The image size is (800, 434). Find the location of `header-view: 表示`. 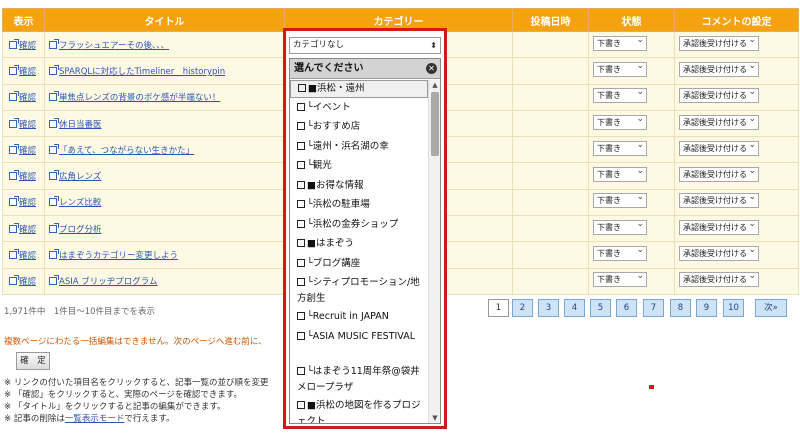

header-view: 表示 is located at coordinates (23, 20).